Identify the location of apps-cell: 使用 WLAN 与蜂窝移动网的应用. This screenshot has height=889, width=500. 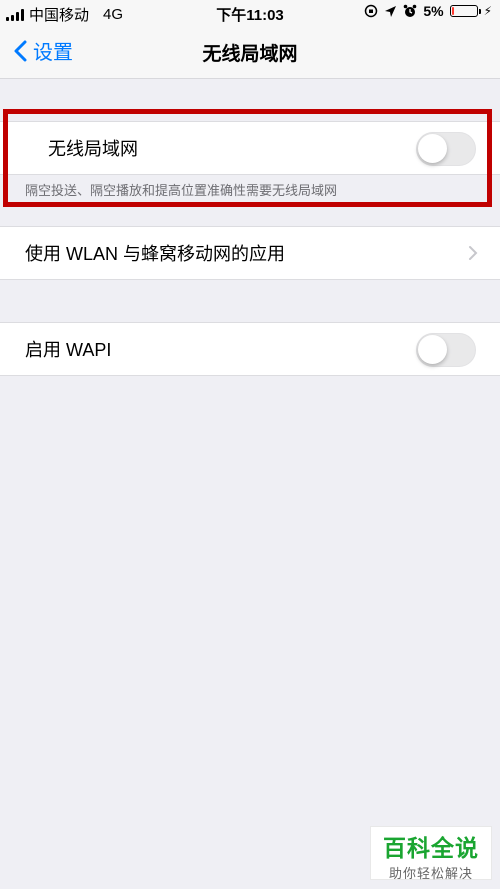
(250, 253).